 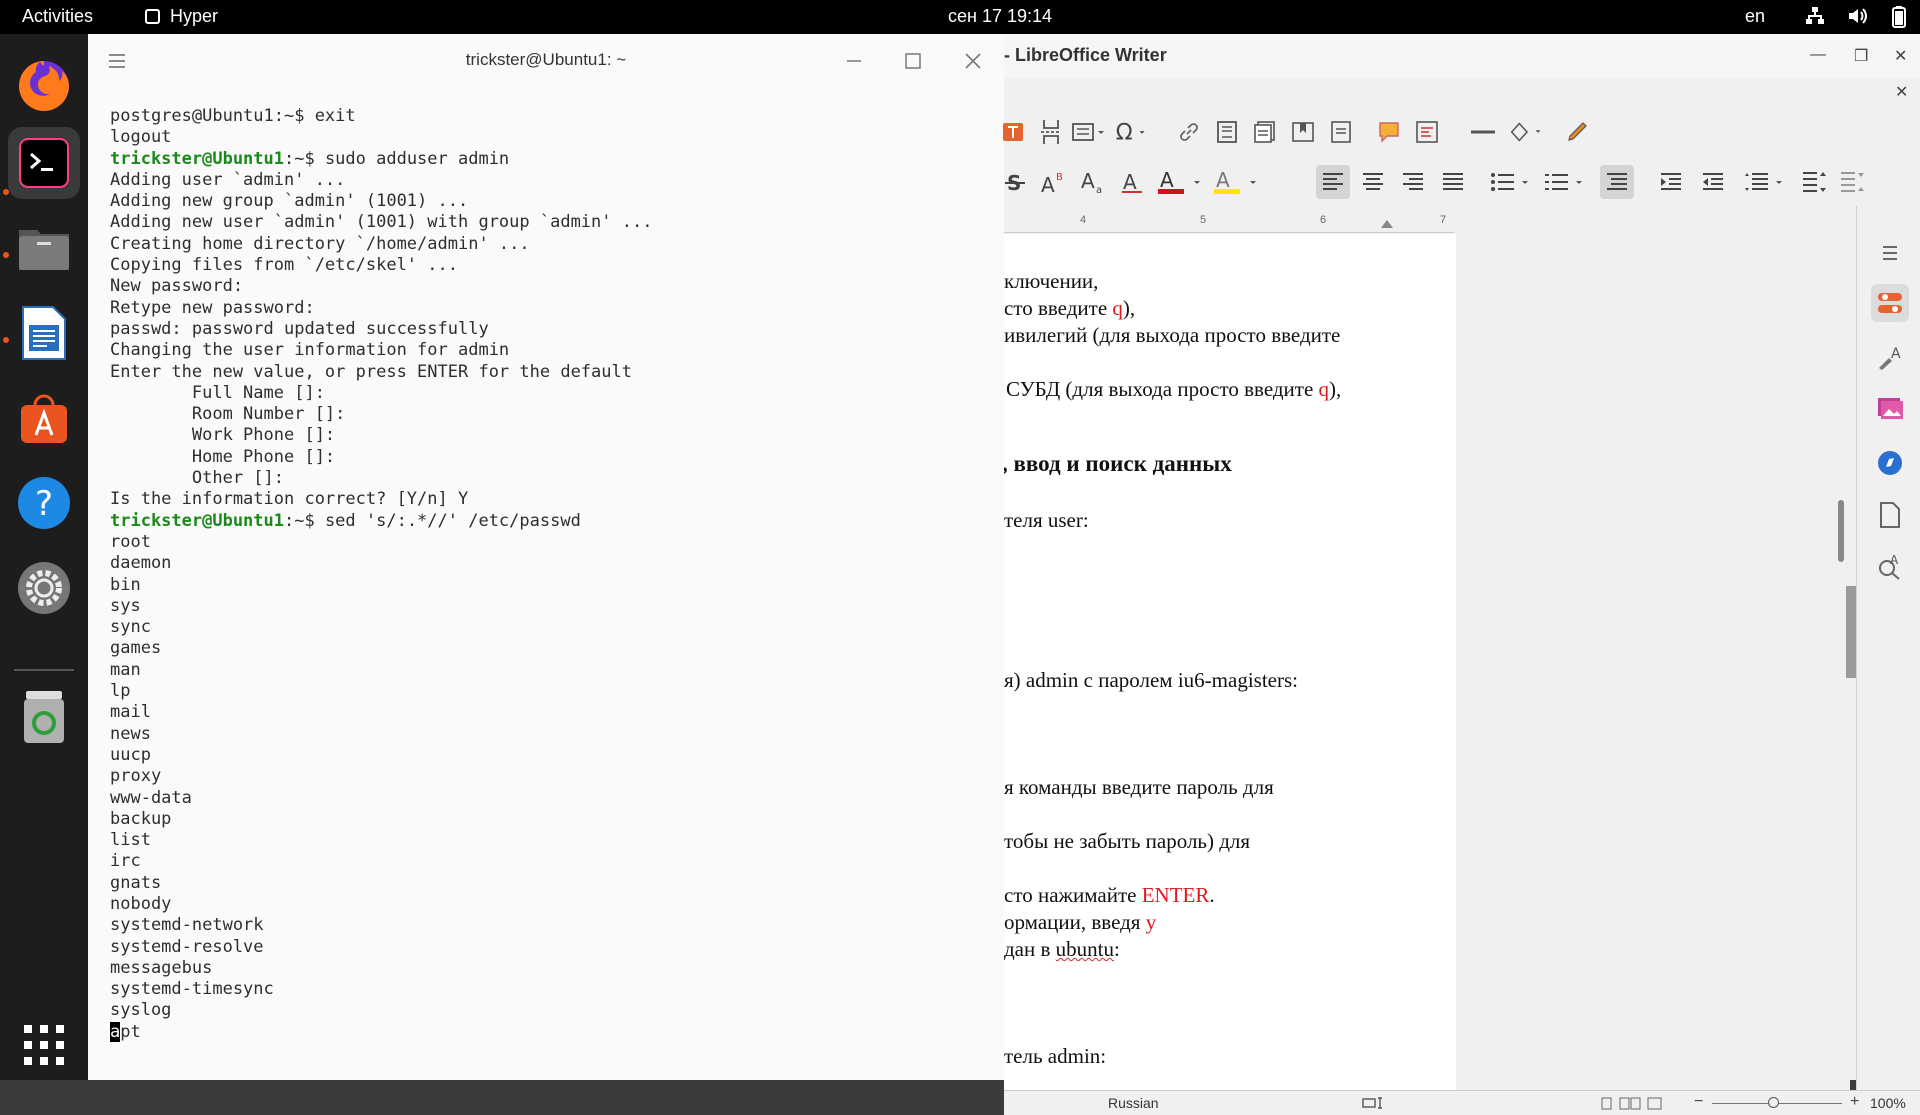 I want to click on terminal-line: systemd-network, so click(x=187, y=925).